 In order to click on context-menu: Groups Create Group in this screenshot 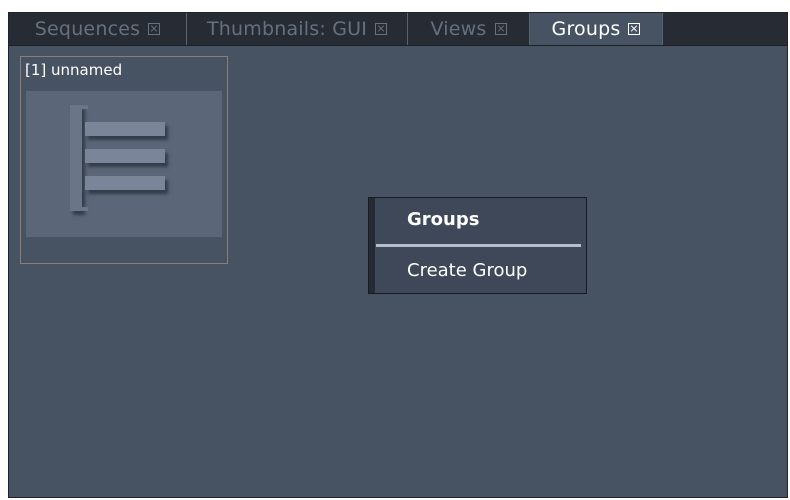, I will do `click(477, 245)`.